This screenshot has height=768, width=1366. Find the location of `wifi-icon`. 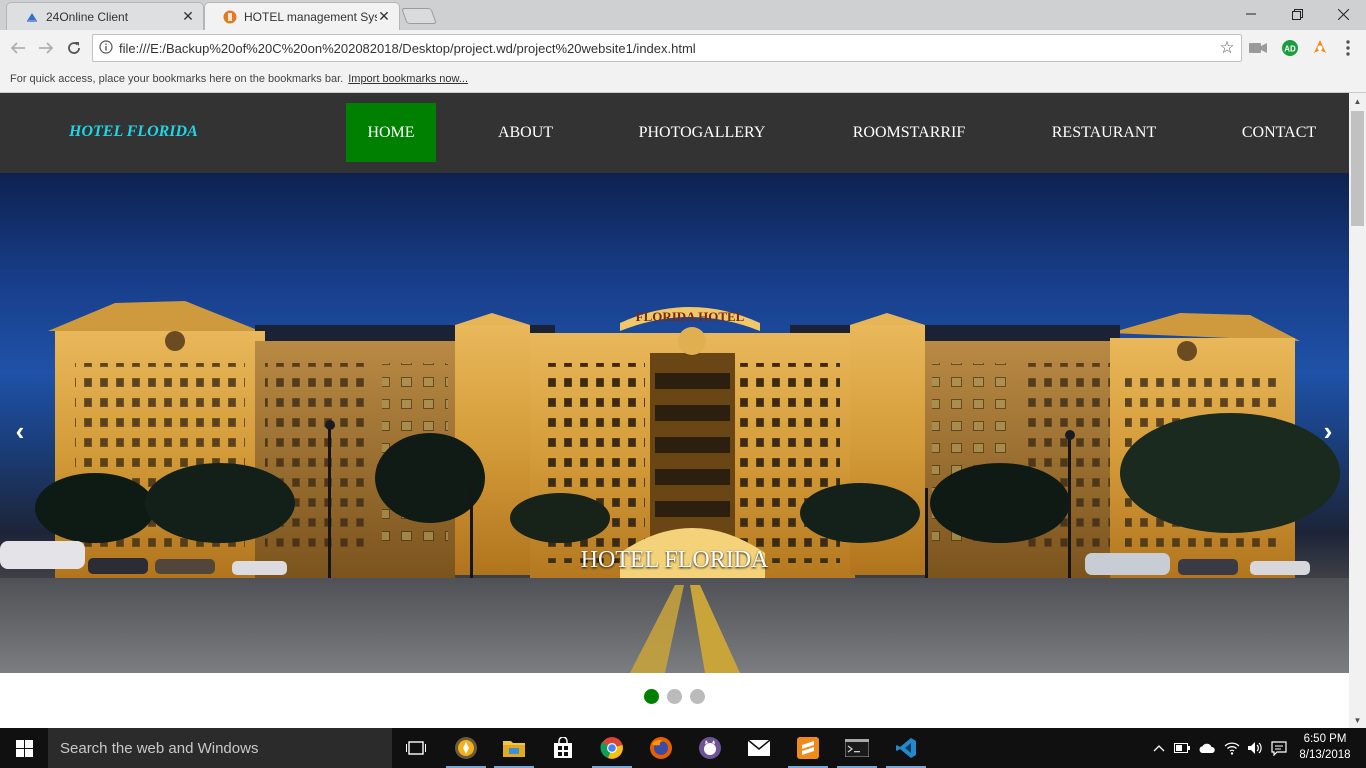

wifi-icon is located at coordinates (1232, 748).